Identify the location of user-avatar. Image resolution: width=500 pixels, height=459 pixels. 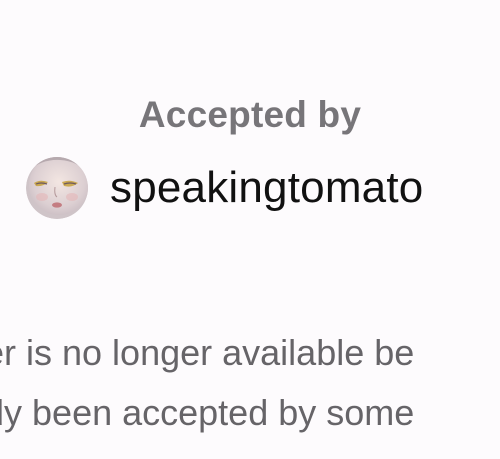
(57, 188).